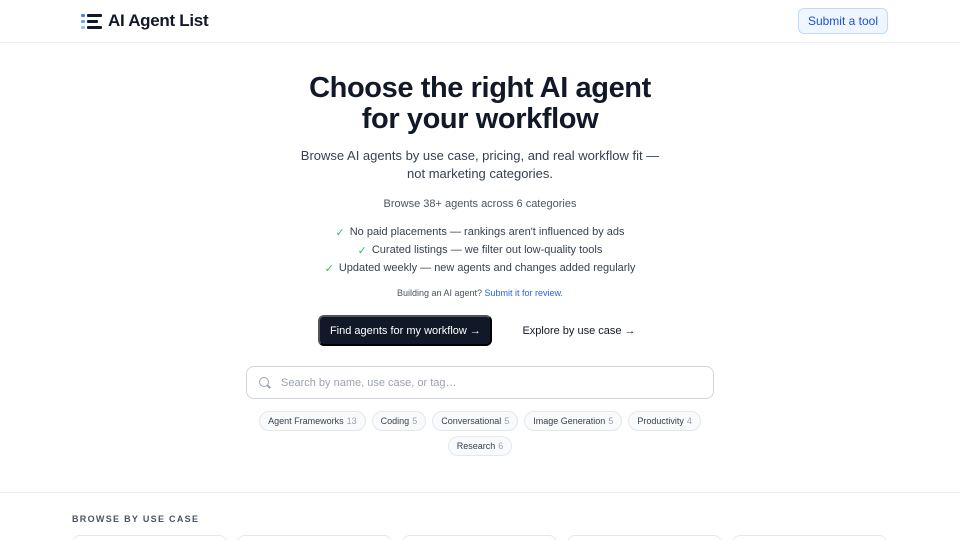 The image size is (960, 540). Describe the element at coordinates (476, 446) in the screenshot. I see `tag-label: Research` at that location.